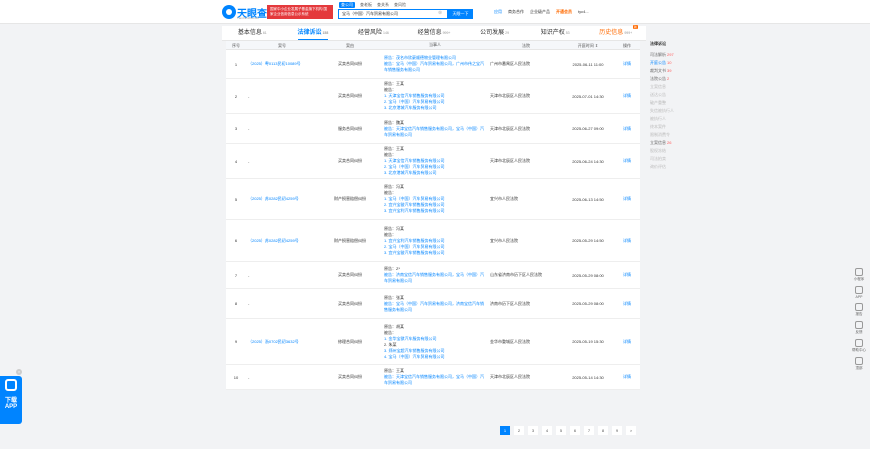  Describe the element at coordinates (859, 292) in the screenshot. I see `float-item: APP` at that location.